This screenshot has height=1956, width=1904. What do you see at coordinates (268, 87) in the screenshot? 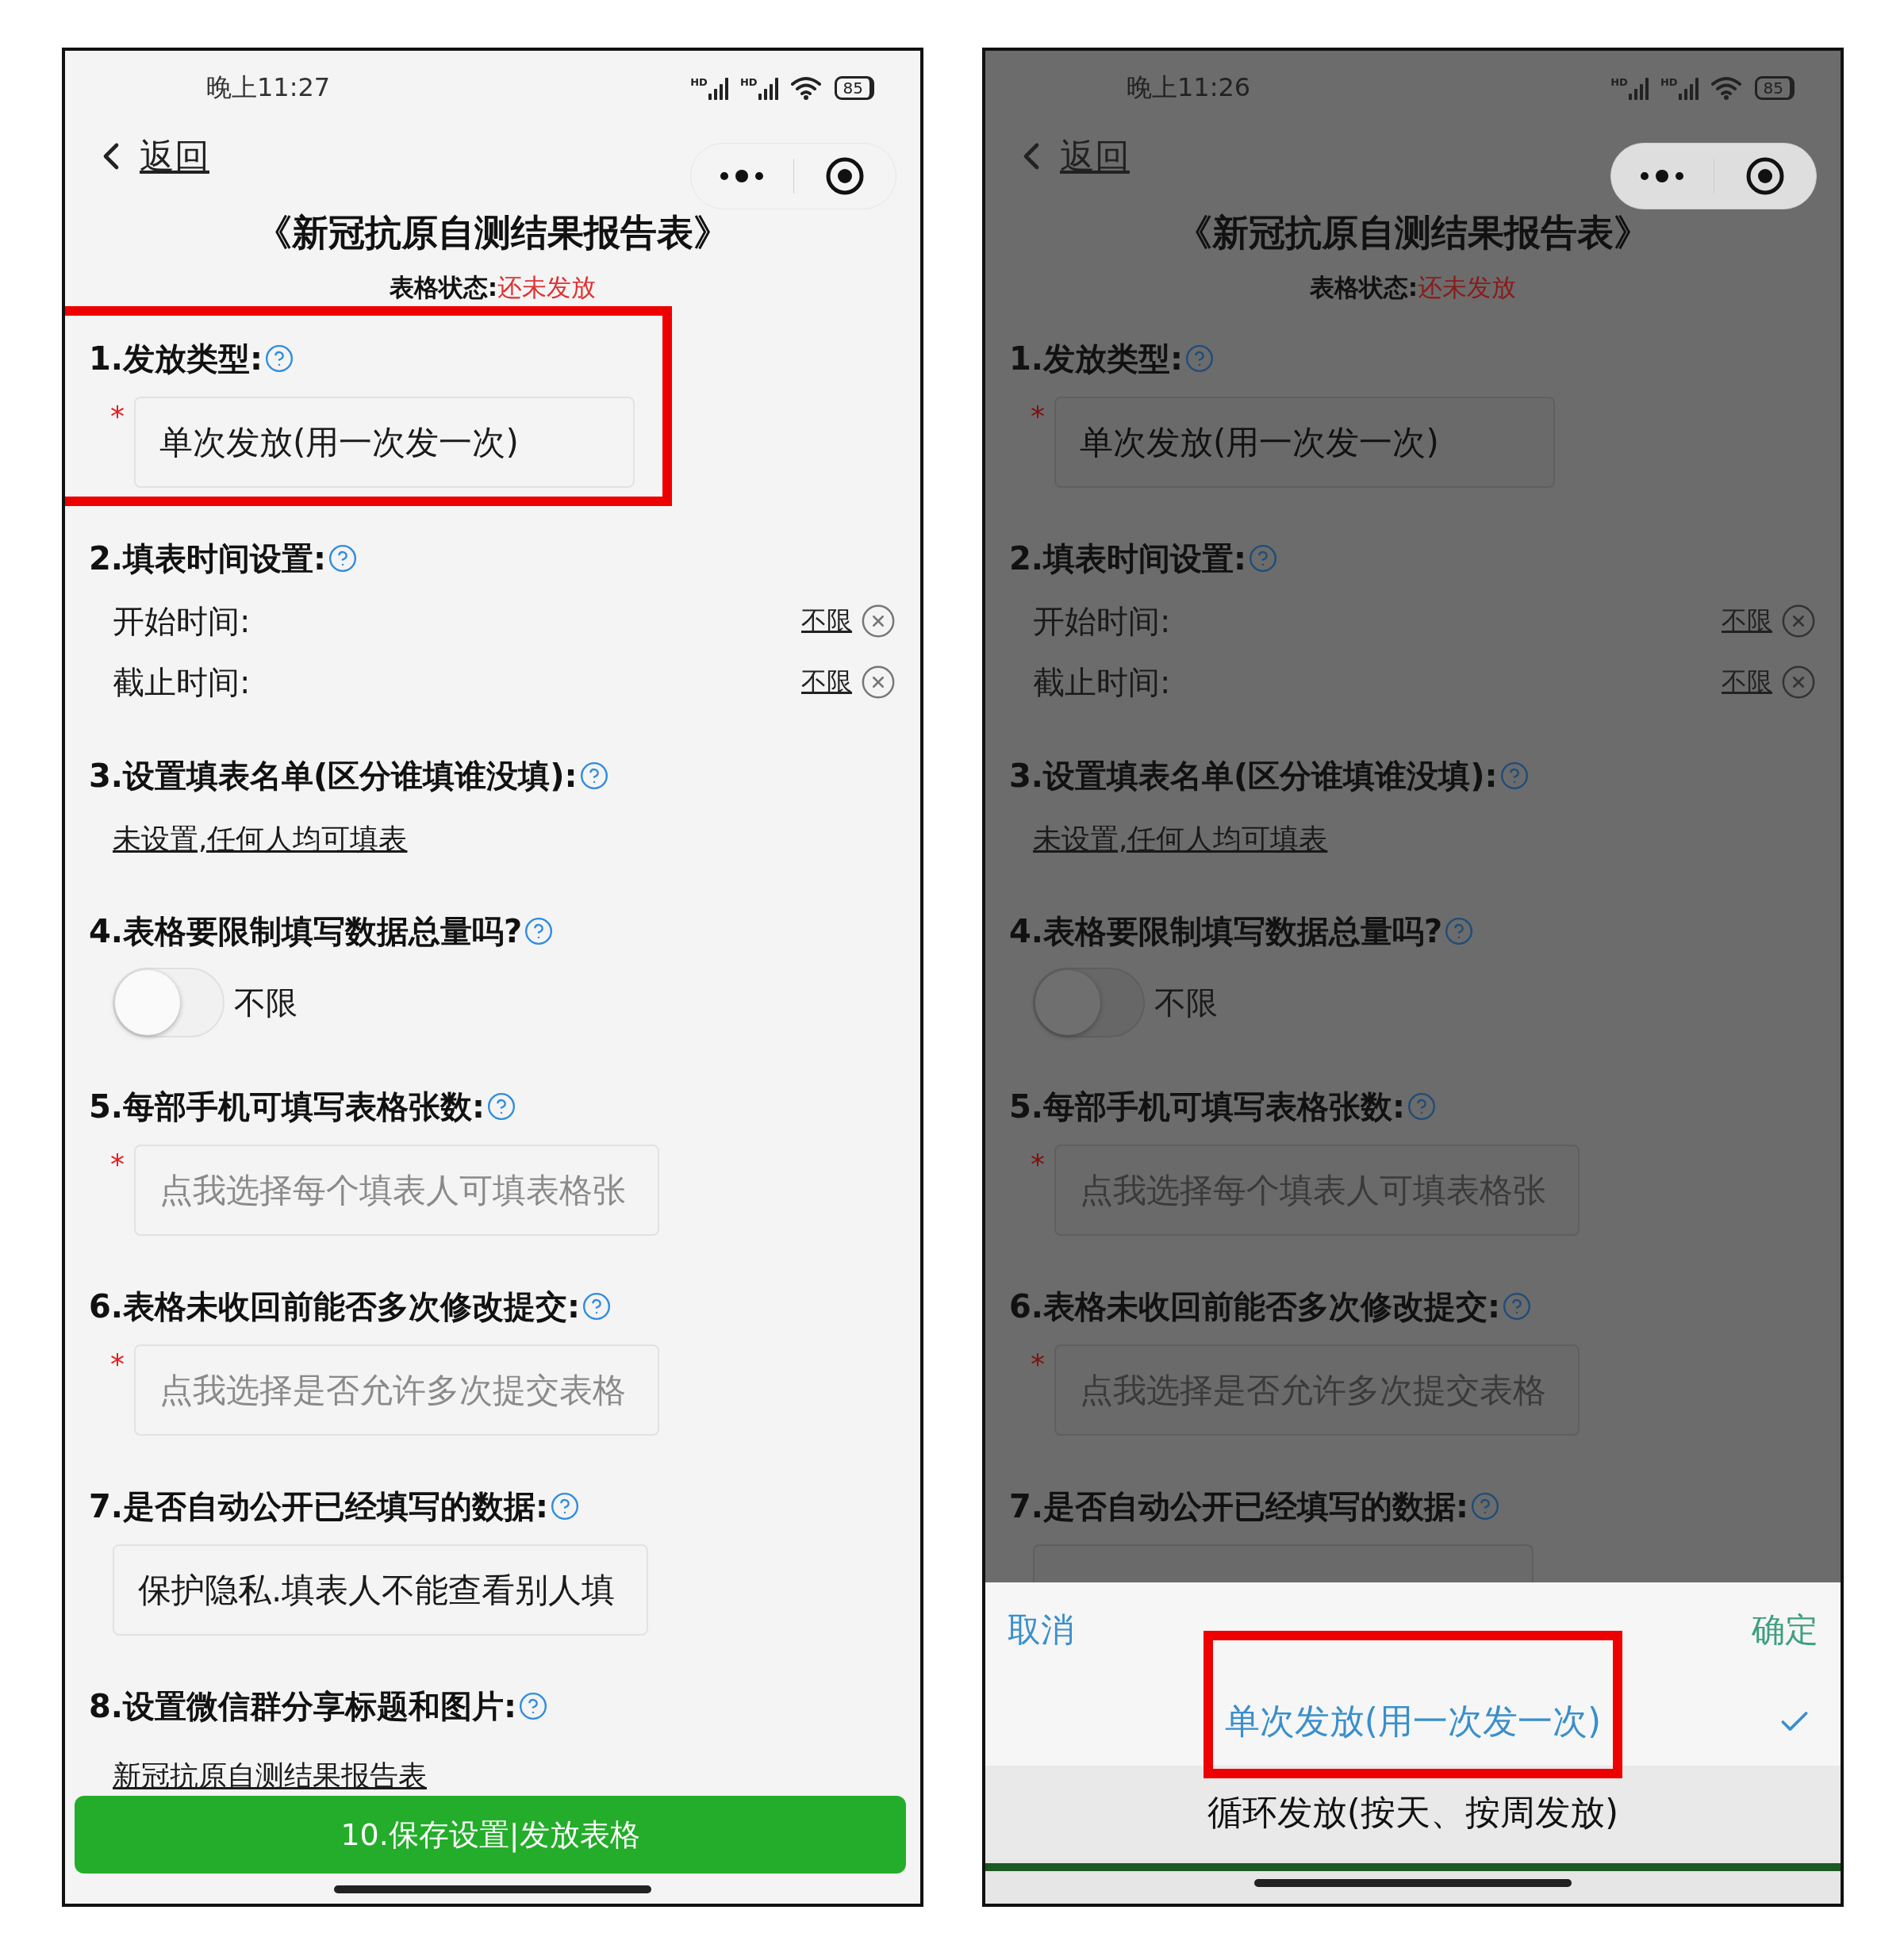
I see `status-time: 晚上11:27` at bounding box center [268, 87].